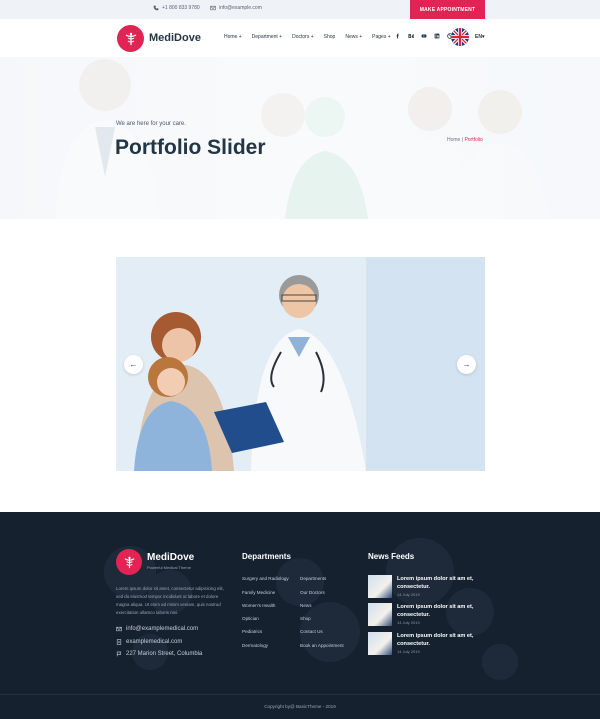 The width and height of the screenshot is (600, 719). What do you see at coordinates (190, 147) in the screenshot?
I see `page-title: Portfolio Slider` at bounding box center [190, 147].